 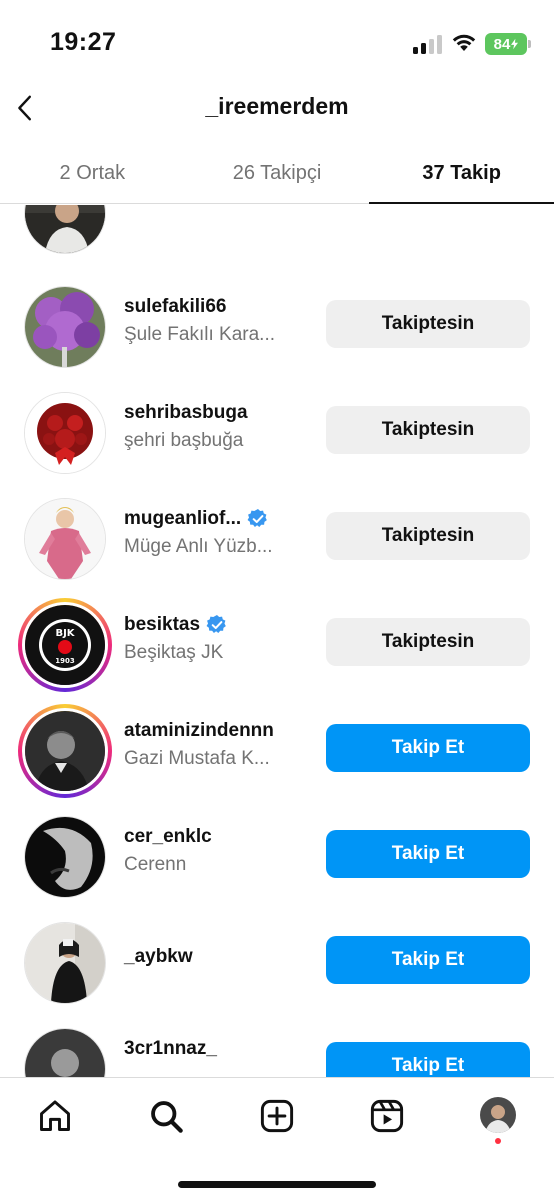 I want to click on full-name: şehri başbuğa, so click(x=184, y=440).